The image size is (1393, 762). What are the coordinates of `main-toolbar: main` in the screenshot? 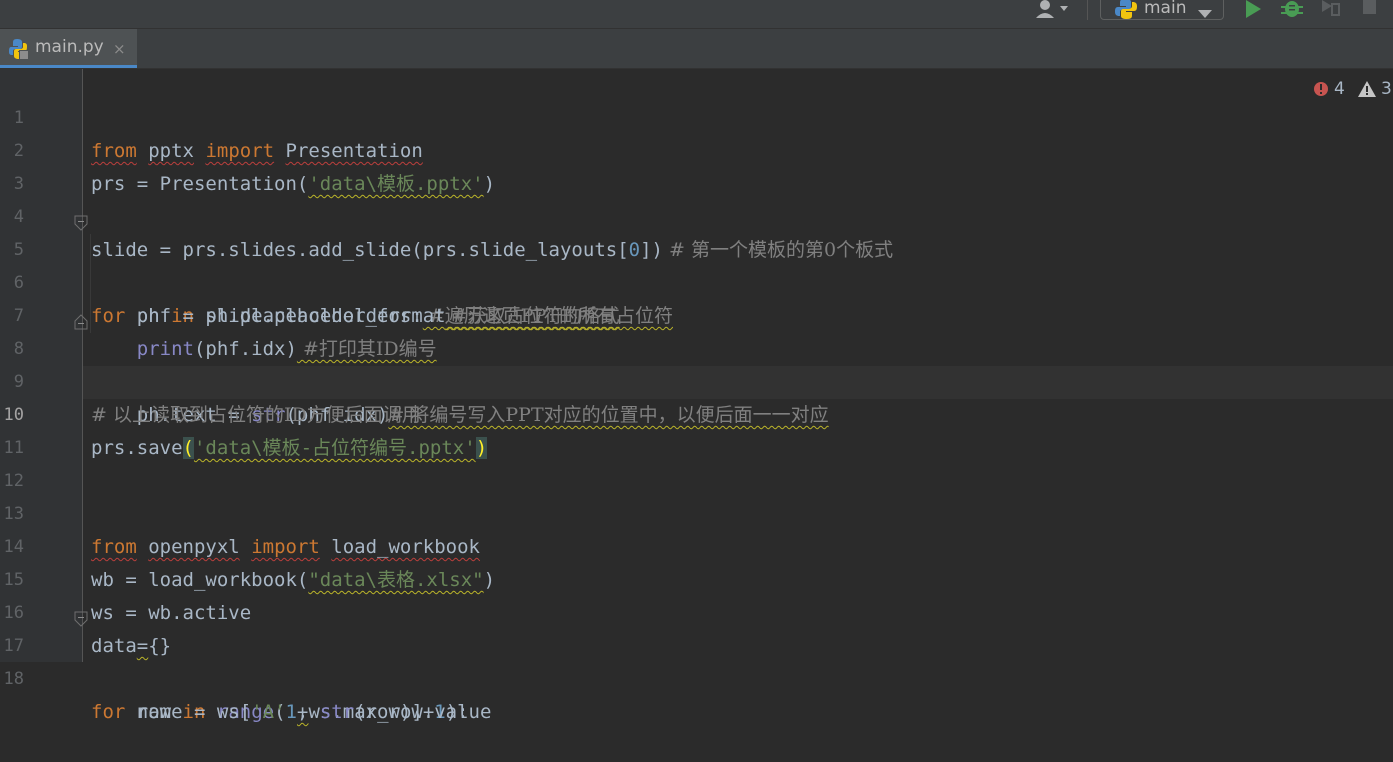 It's located at (696, 14).